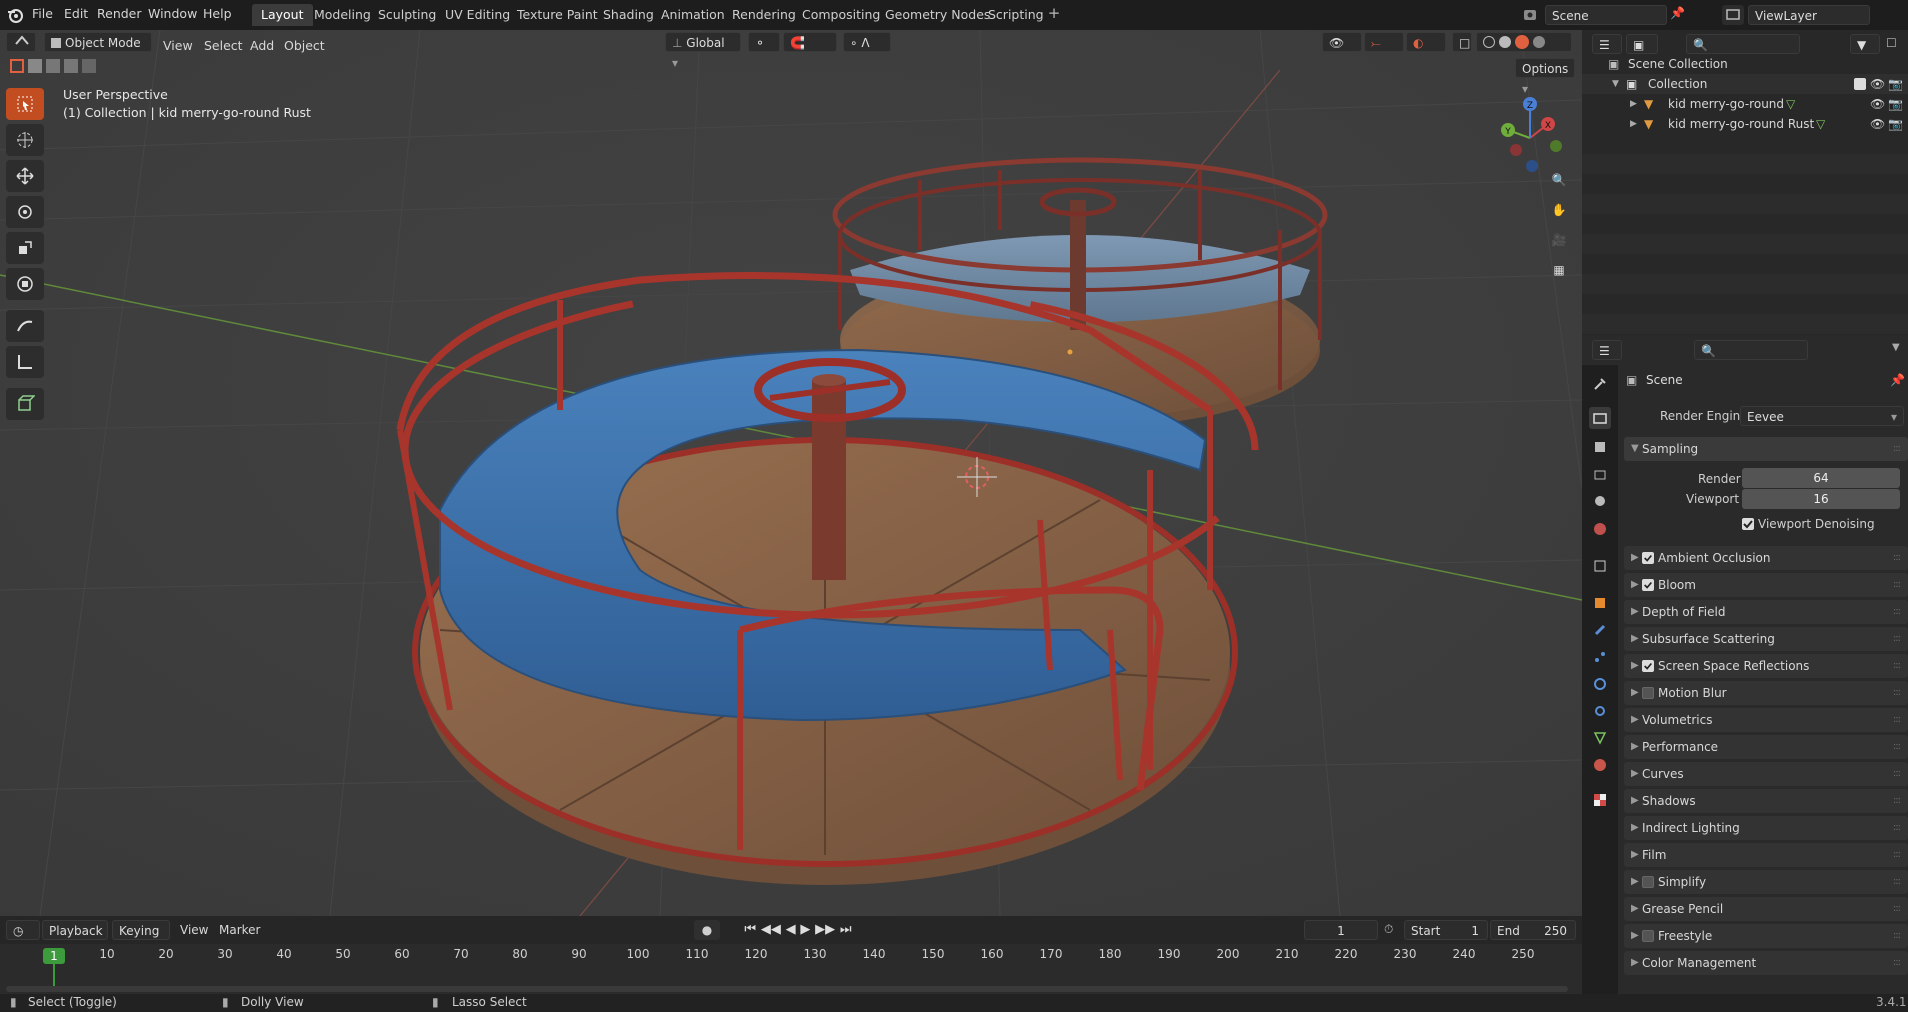 The image size is (1908, 1012). Describe the element at coordinates (1766, 720) in the screenshot. I see `panel-volumetrics: ▶ Volumetrics:::` at that location.